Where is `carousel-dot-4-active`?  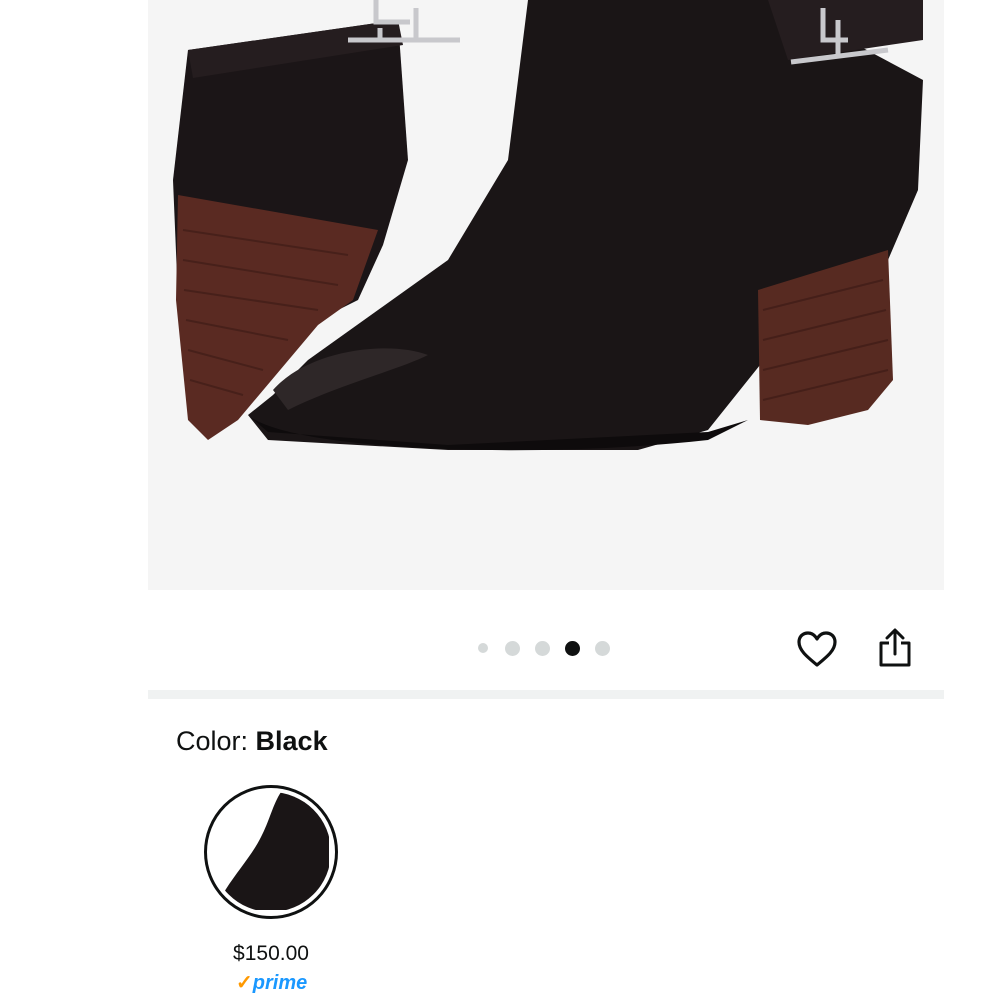 carousel-dot-4-active is located at coordinates (572, 648).